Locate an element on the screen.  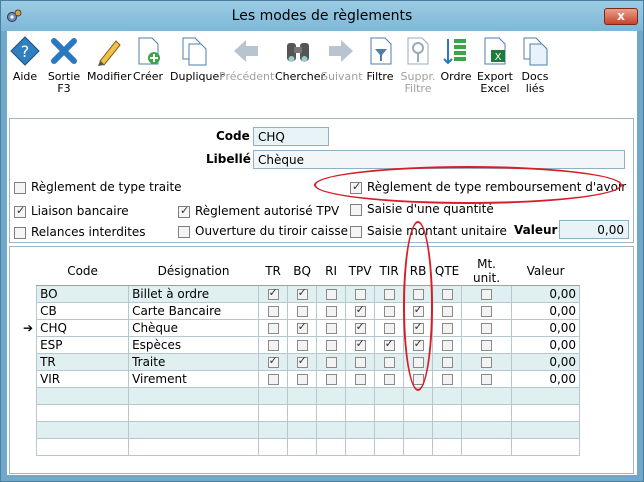
close-button: x is located at coordinates (621, 16).